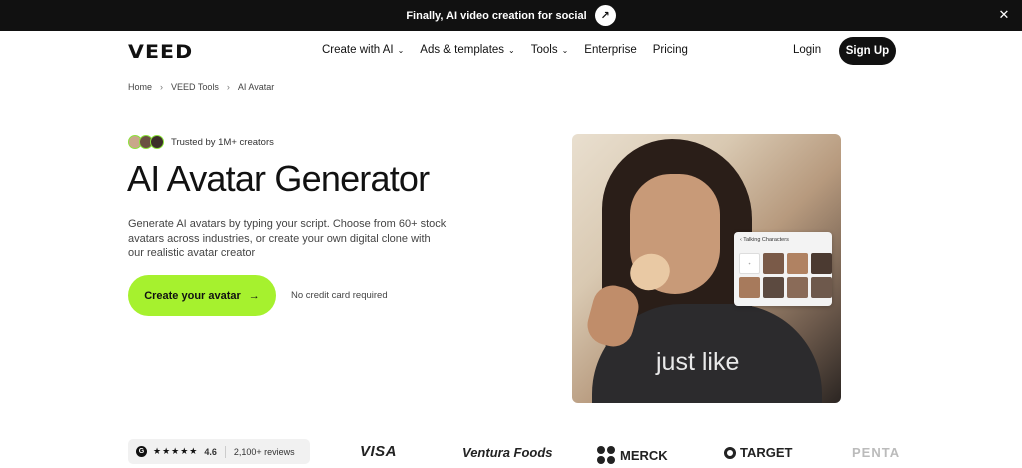 Image resolution: width=1022 pixels, height=468 pixels. I want to click on nav-tools: Tools ⌄, so click(550, 50).